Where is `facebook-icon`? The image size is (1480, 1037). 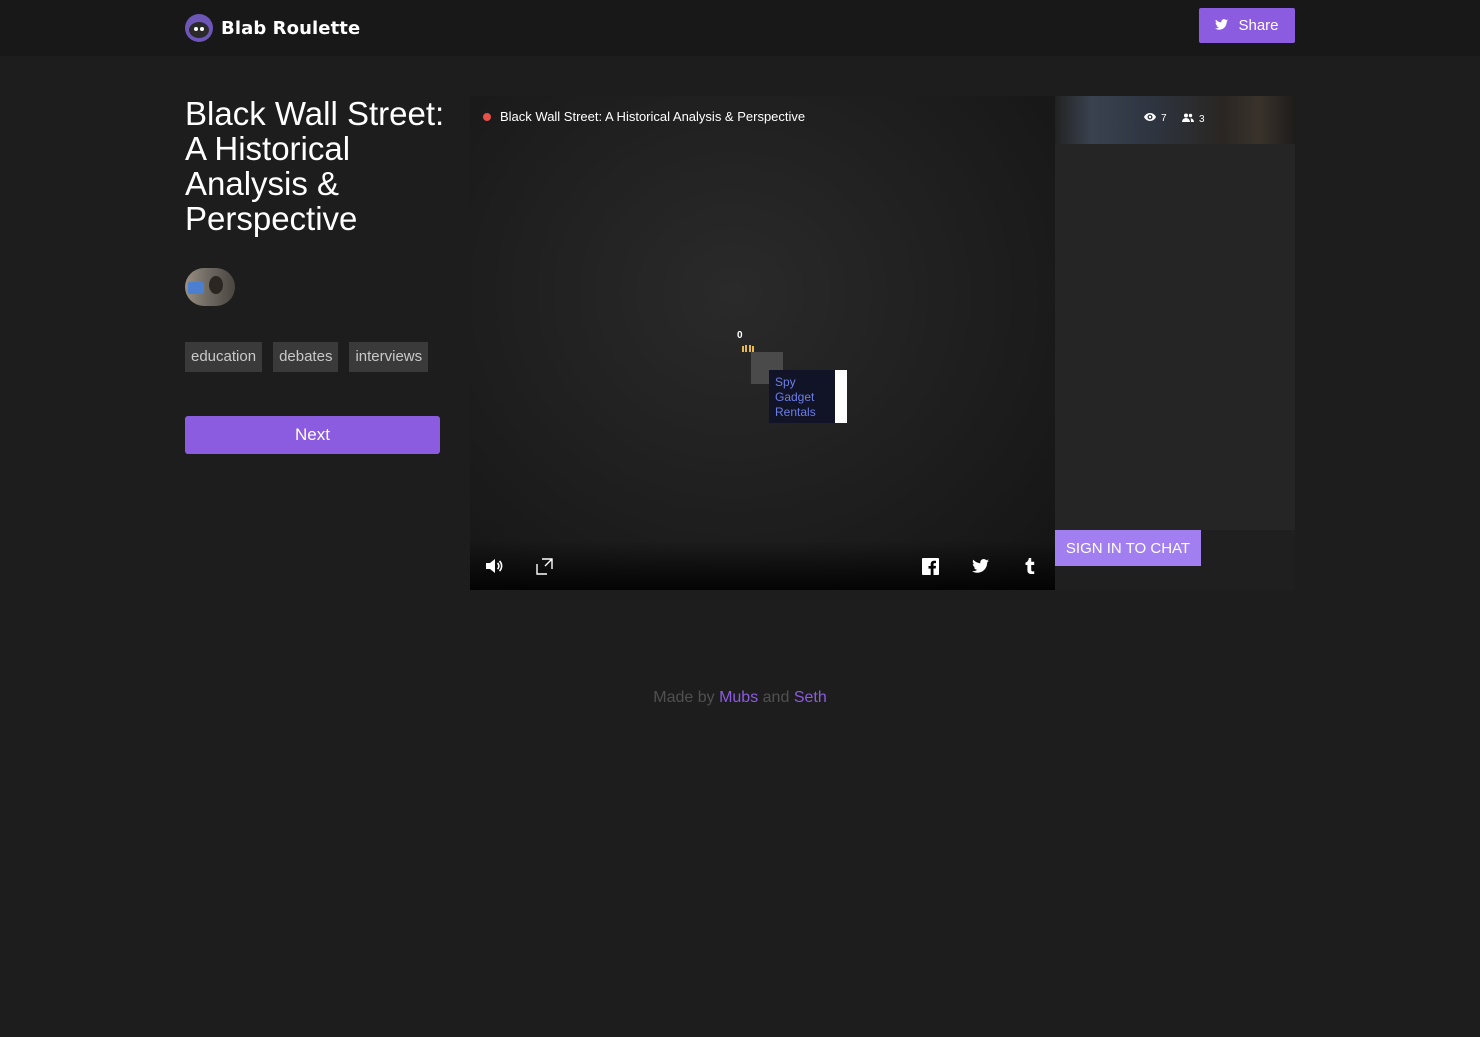 facebook-icon is located at coordinates (930, 566).